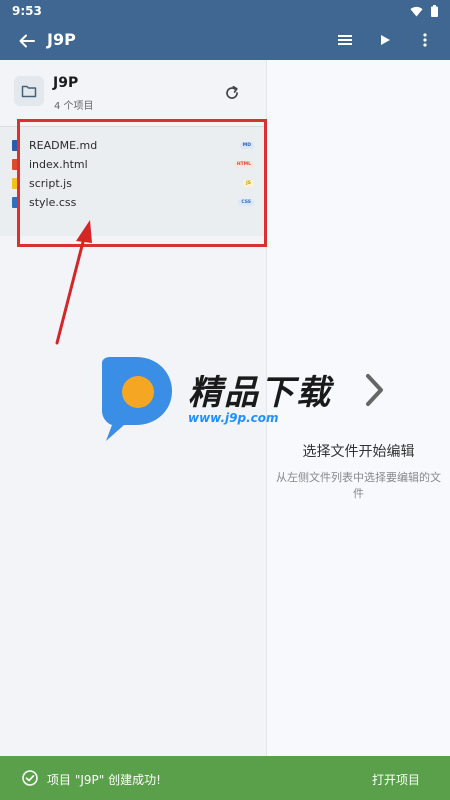 The height and width of the screenshot is (800, 450). What do you see at coordinates (260, 393) in the screenshot?
I see `watermark-text: 精品下载` at bounding box center [260, 393].